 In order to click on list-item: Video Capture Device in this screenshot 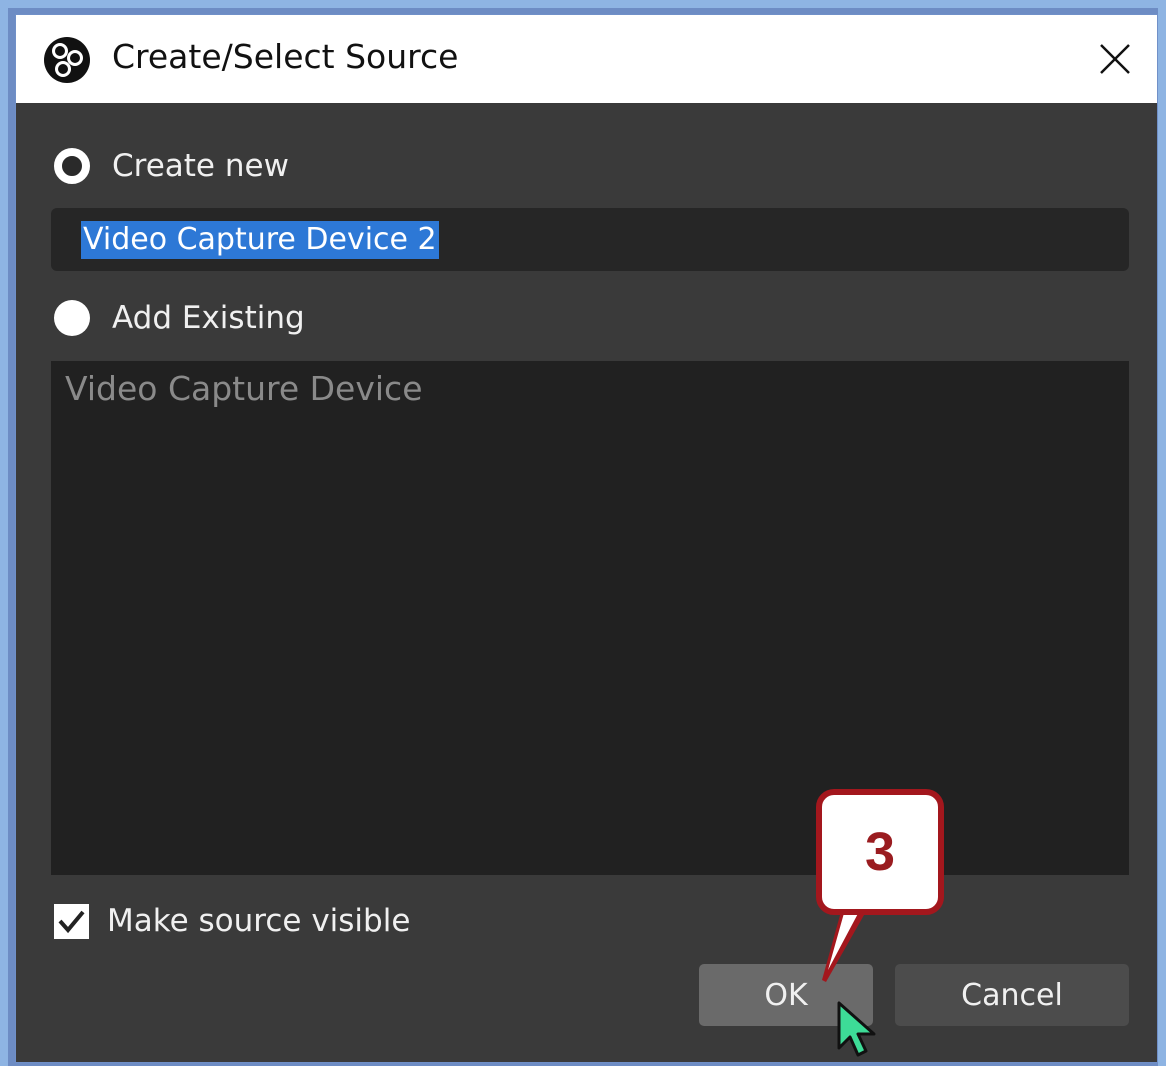, I will do `click(244, 388)`.